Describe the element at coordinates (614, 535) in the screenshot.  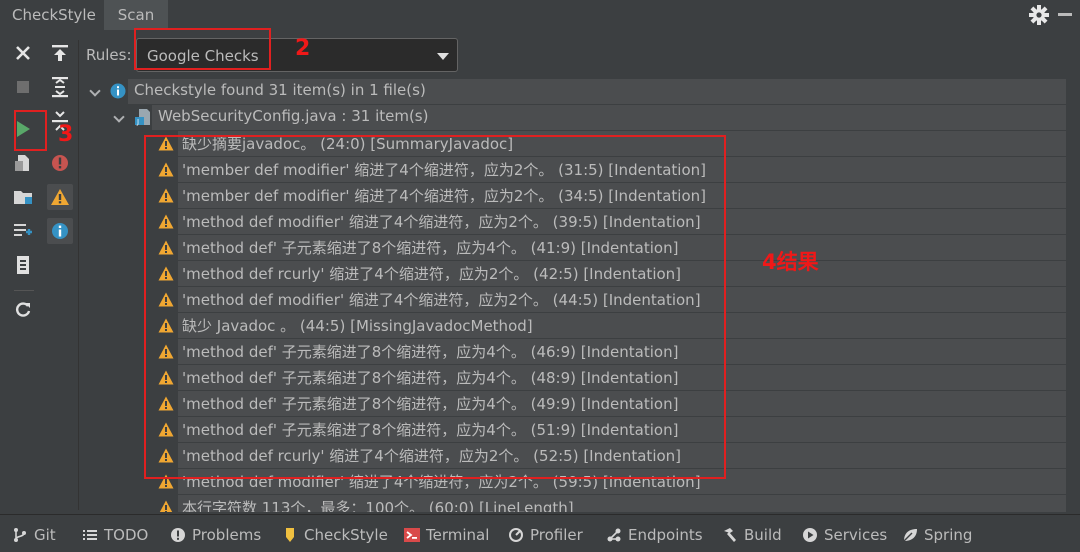
I see `endpoints-icon` at that location.